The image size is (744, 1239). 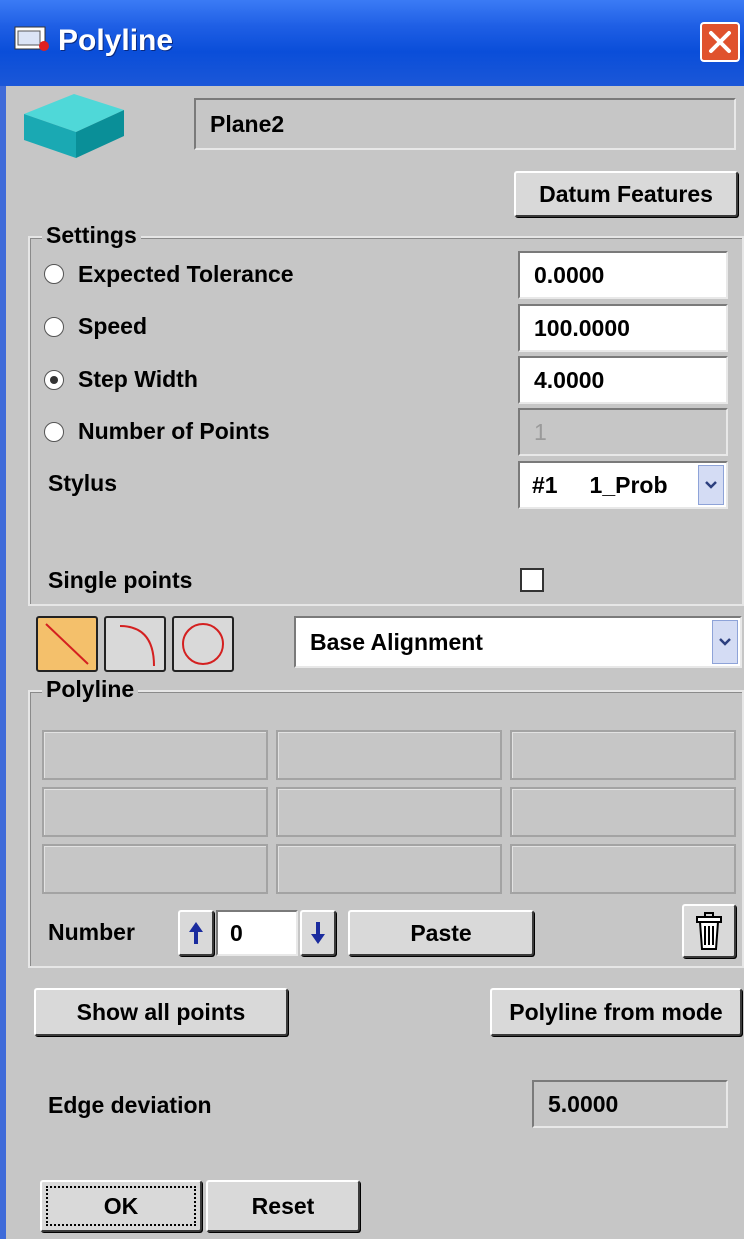 I want to click on alignment-value: Base Alignment, so click(x=396, y=641).